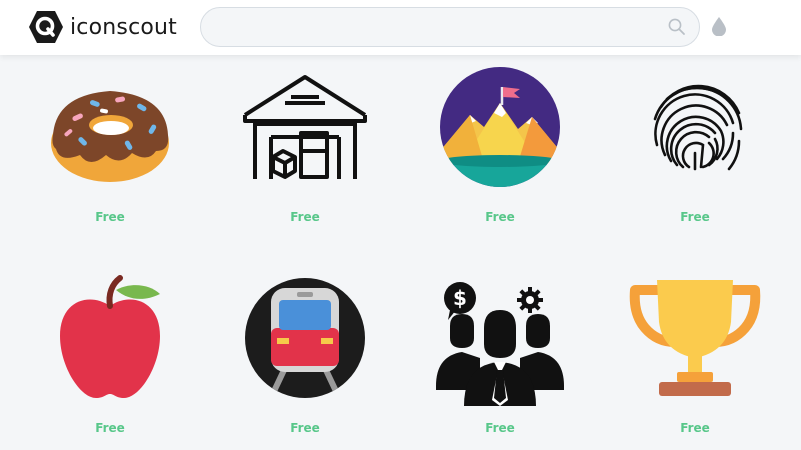 The image size is (801, 450). What do you see at coordinates (110, 136) in the screenshot?
I see `donut-icon` at bounding box center [110, 136].